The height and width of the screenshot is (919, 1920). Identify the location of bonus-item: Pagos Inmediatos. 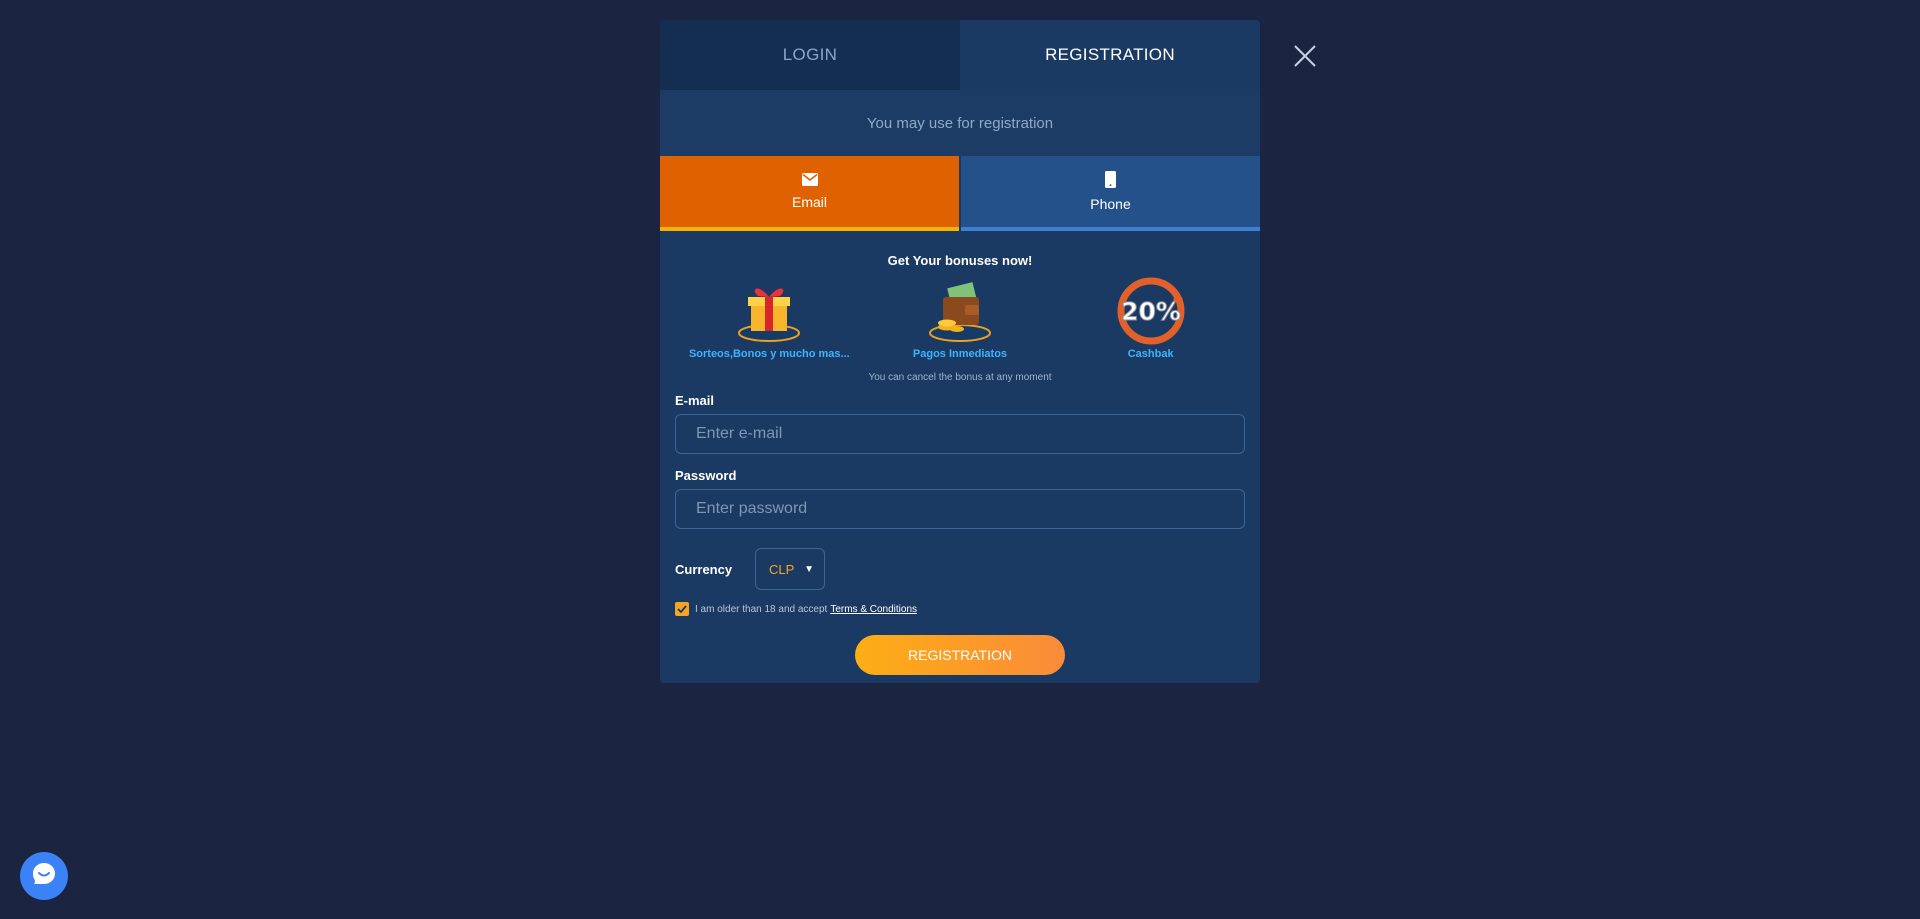
(960, 319).